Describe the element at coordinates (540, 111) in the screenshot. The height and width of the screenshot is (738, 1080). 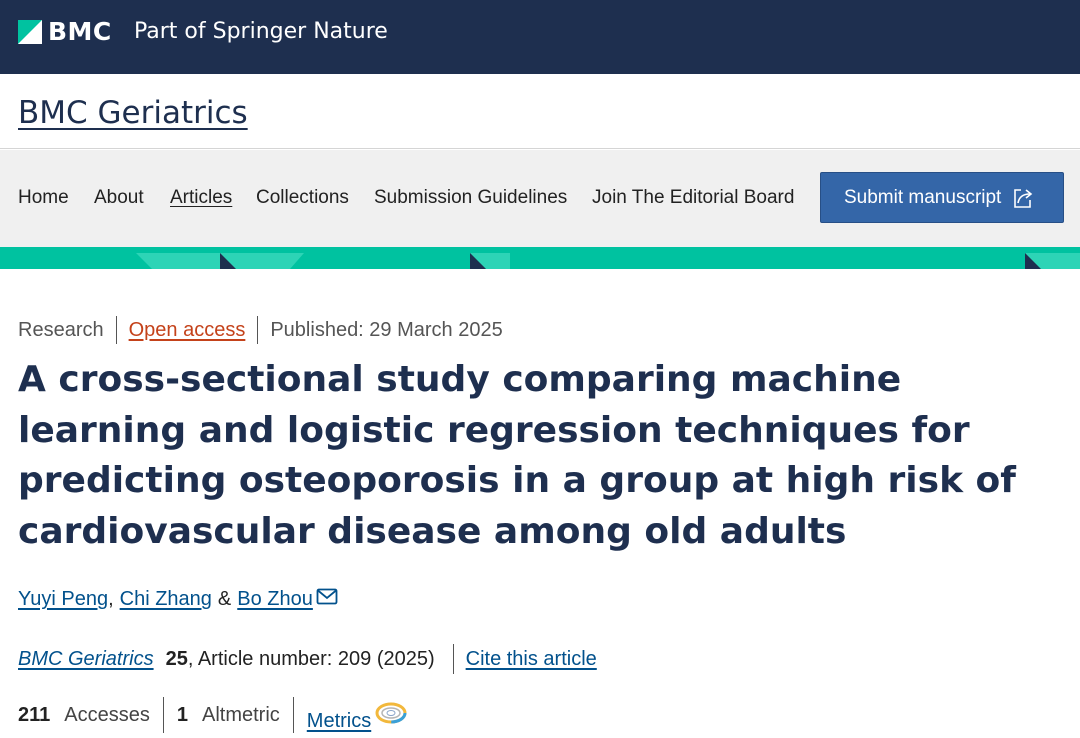
I see `journal-header: BMC Geriatrics` at that location.